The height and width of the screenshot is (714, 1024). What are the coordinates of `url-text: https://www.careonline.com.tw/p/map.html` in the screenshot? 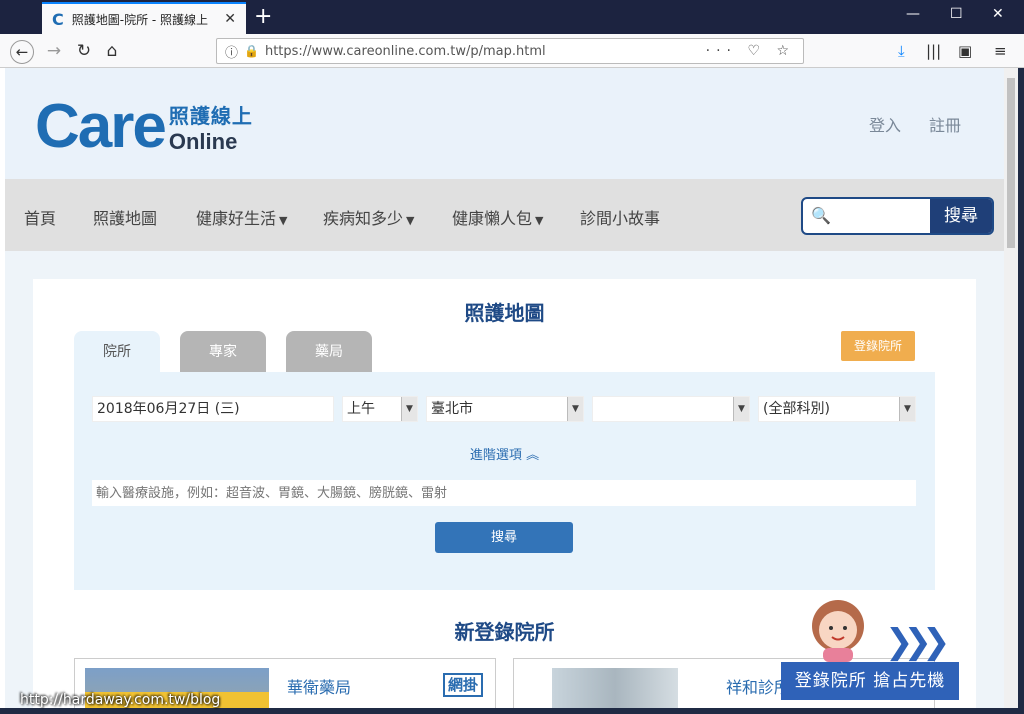 It's located at (405, 51).